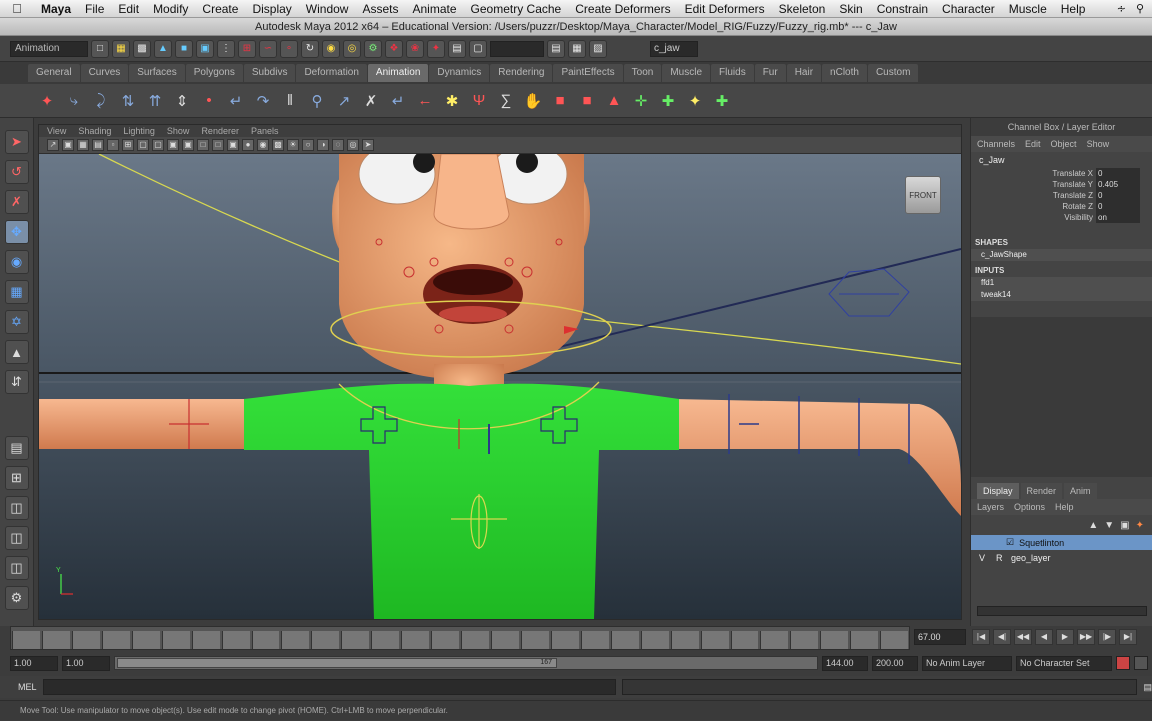 Image resolution: width=1152 pixels, height=721 pixels. Describe the element at coordinates (1029, 507) in the screenshot. I see `layer-menu-options: Options` at that location.